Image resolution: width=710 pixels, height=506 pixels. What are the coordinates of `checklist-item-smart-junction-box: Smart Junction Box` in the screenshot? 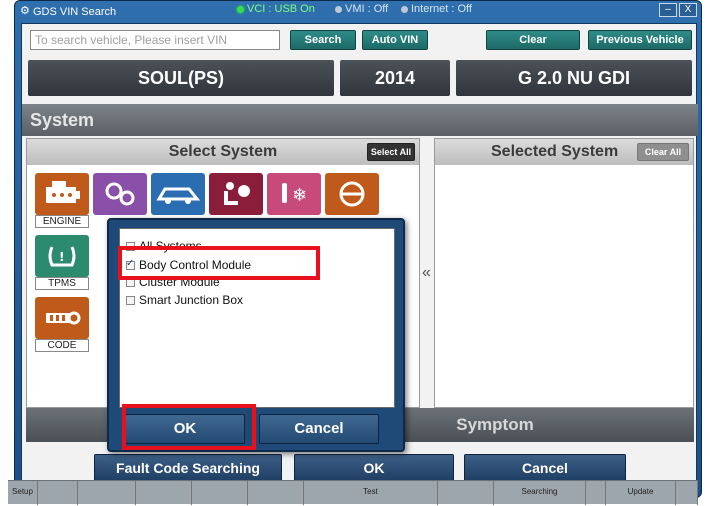 It's located at (184, 300).